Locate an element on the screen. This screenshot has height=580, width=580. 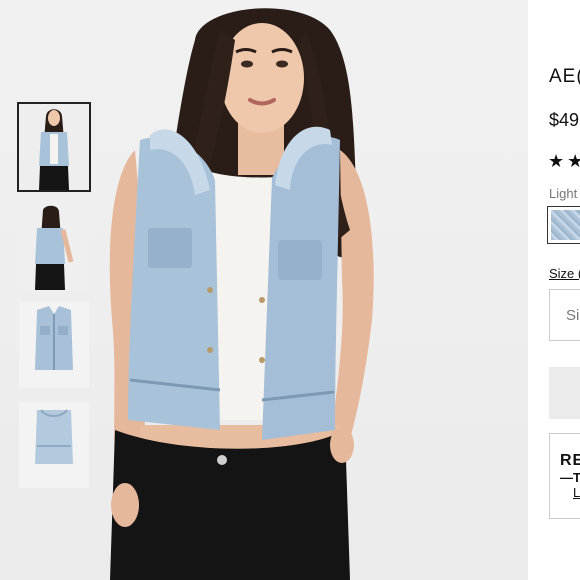
thumbnail-front-on-model is located at coordinates (54, 147).